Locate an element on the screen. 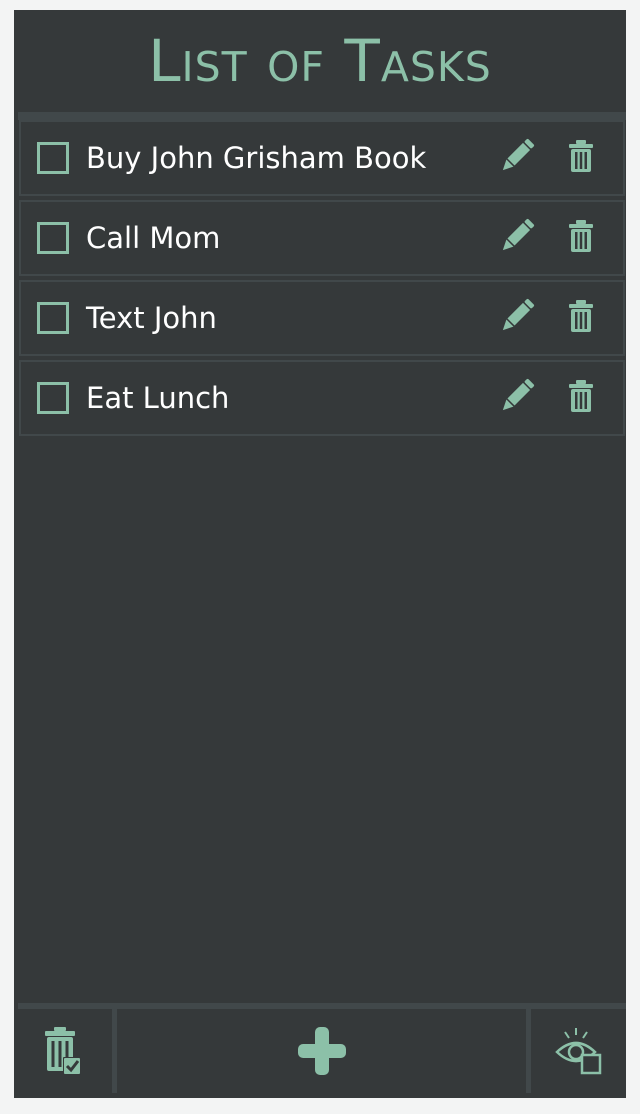 Image resolution: width=640 pixels, height=1114 pixels. task-label: Call Mom is located at coordinates (153, 238).